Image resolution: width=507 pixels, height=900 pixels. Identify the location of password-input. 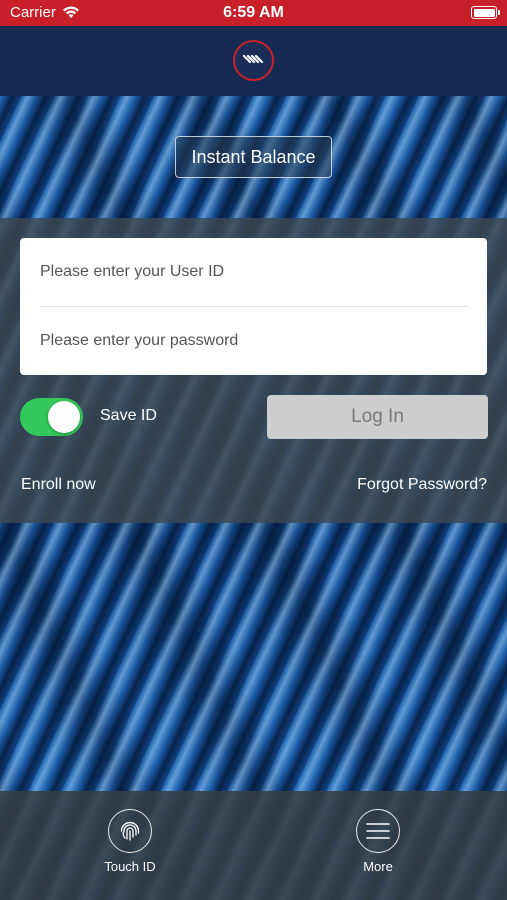
(254, 341).